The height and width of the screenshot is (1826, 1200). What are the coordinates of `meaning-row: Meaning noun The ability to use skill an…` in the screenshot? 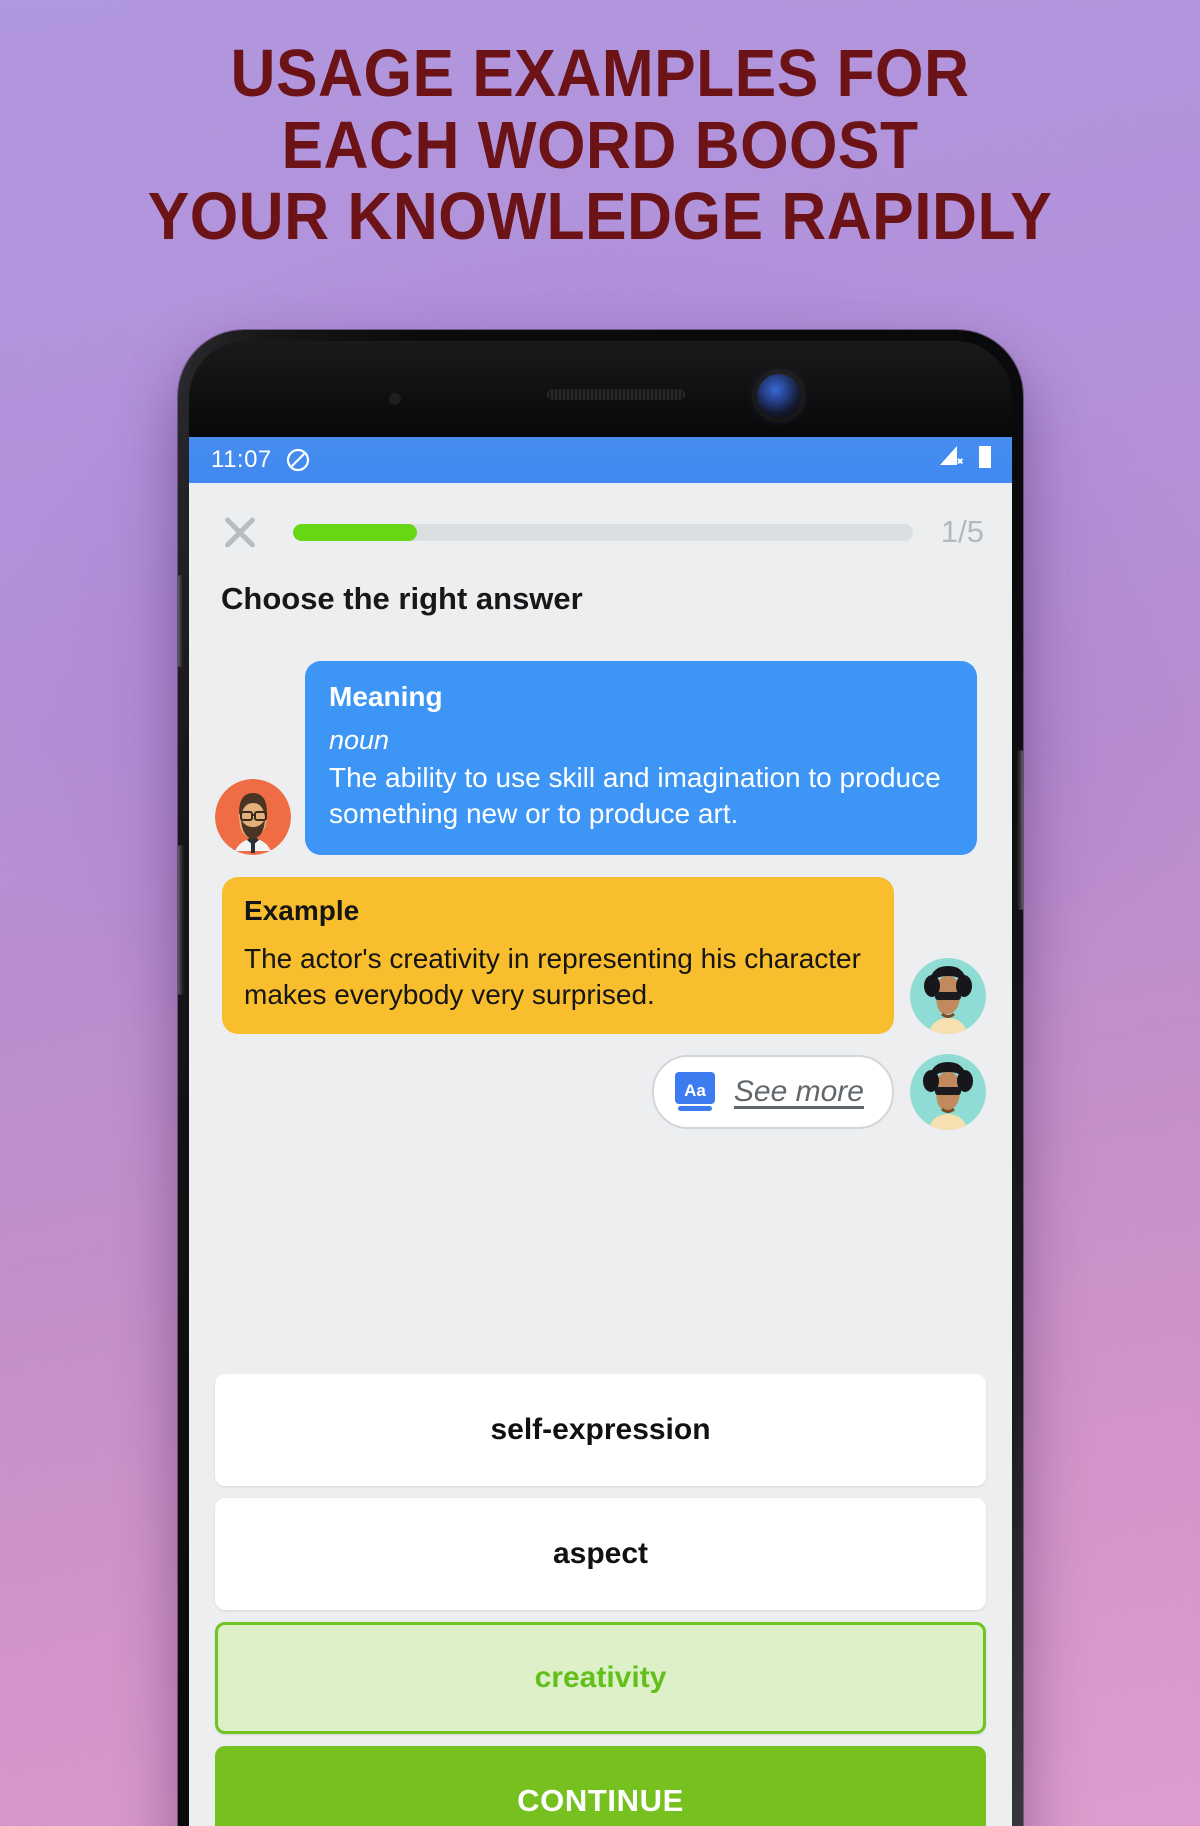 It's located at (600, 758).